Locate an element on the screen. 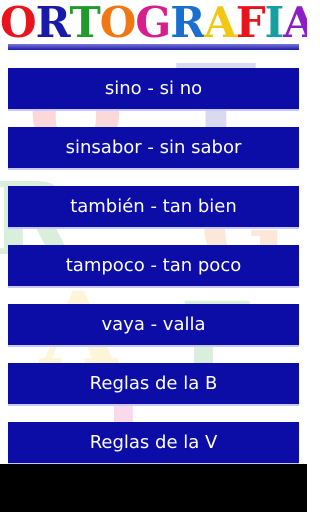  logo-letter: G is located at coordinates (153, 23).